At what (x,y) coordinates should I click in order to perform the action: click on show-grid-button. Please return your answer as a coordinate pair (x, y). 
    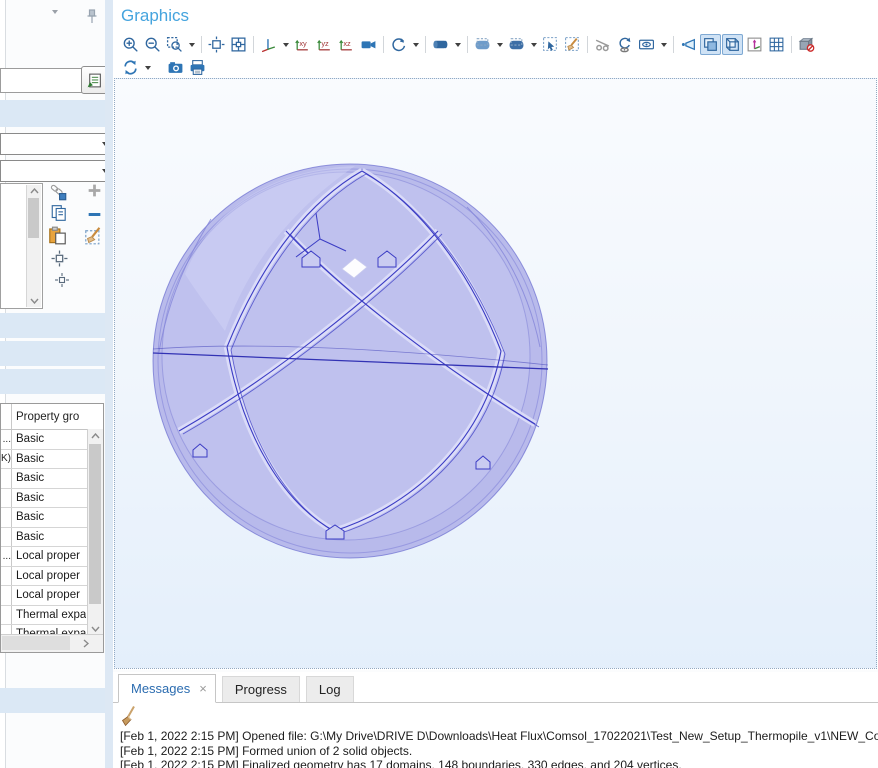
    Looking at the image, I should click on (776, 44).